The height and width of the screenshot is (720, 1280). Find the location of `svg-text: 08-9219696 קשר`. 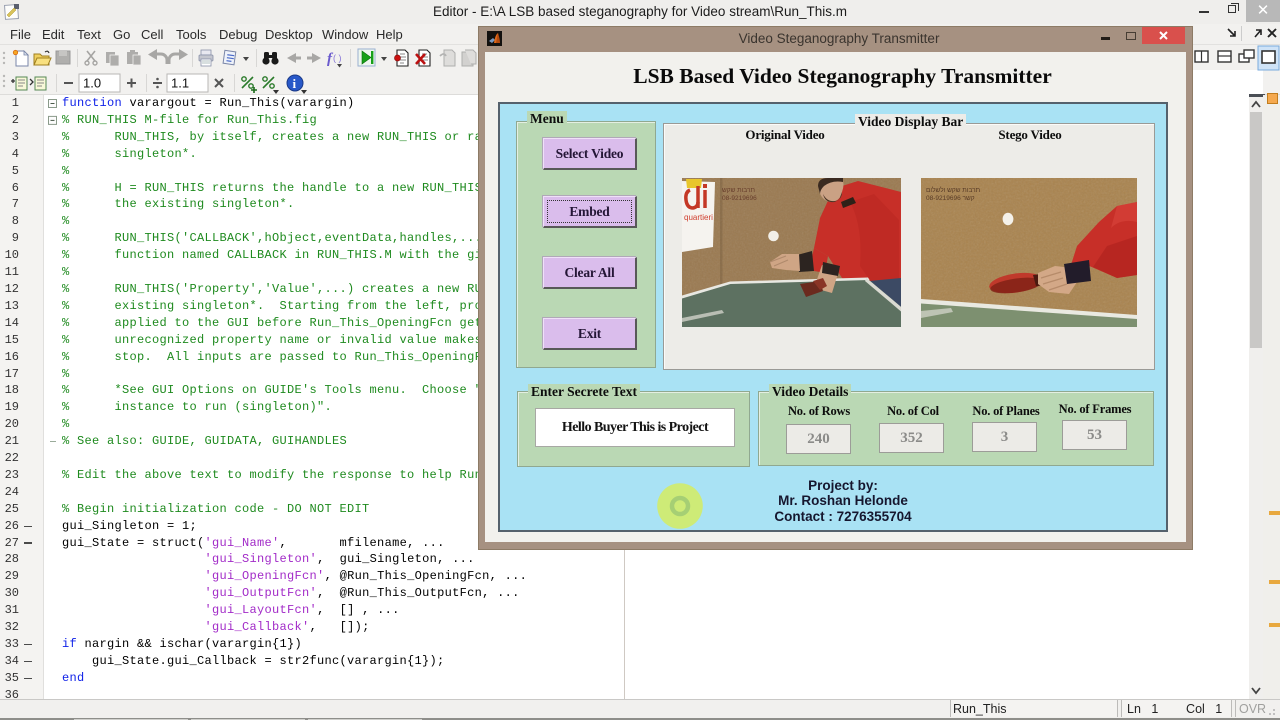

svg-text: 08-9219696 קשר is located at coordinates (950, 198).